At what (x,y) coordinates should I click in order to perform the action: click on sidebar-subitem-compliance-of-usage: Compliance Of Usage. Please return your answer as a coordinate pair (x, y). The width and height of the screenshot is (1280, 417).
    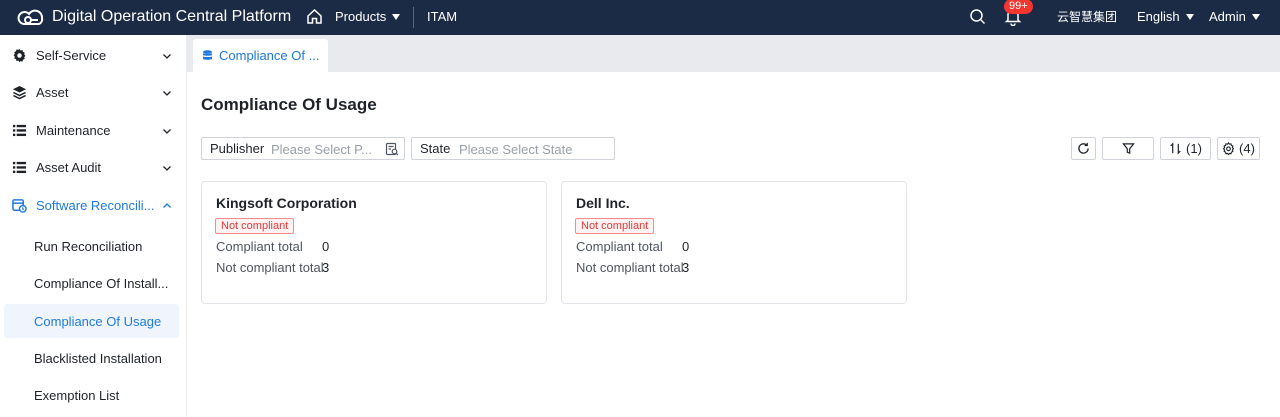
    Looking at the image, I should click on (91, 321).